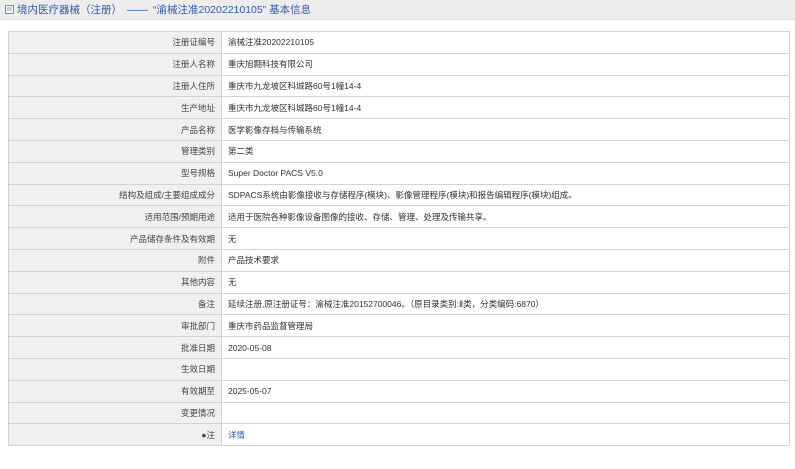 This screenshot has width=795, height=469. I want to click on field-label: ●注, so click(115, 435).